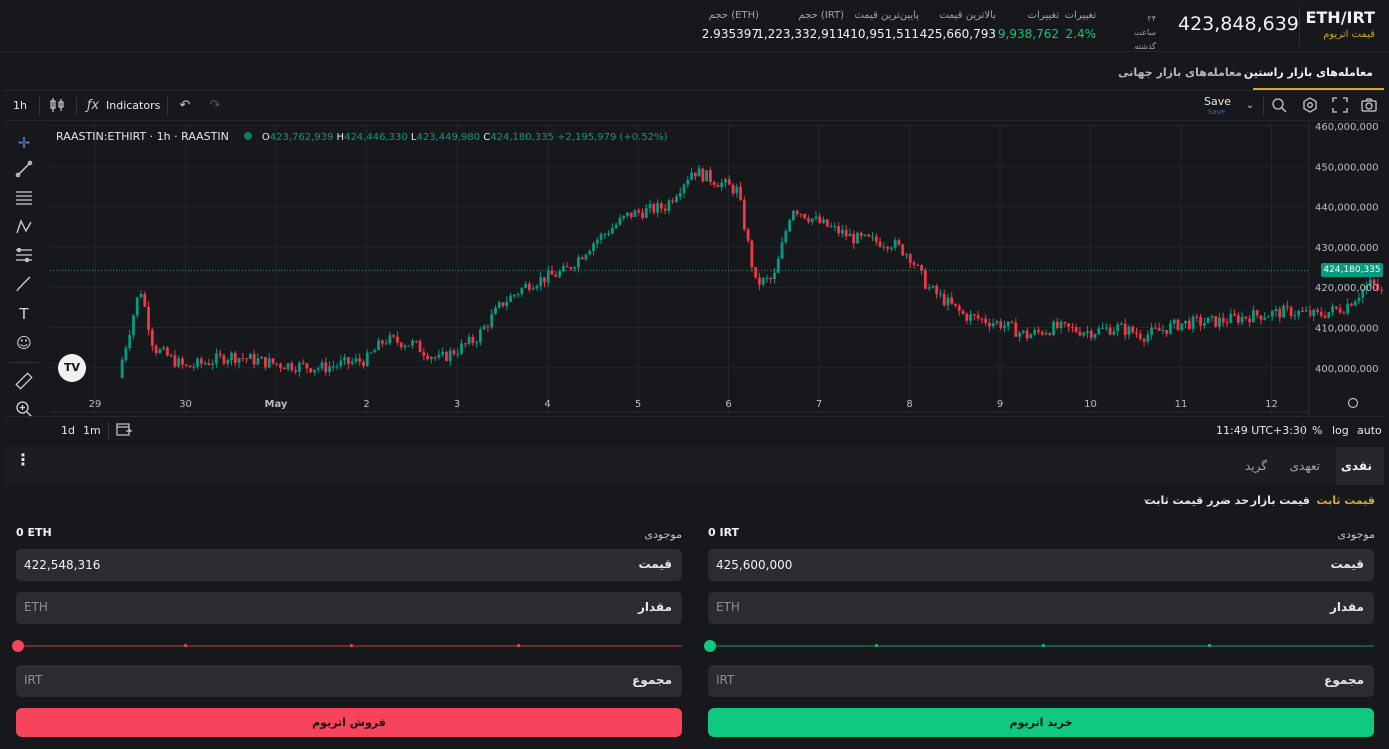  What do you see at coordinates (185, 106) in the screenshot?
I see `undo-icon: ↶` at bounding box center [185, 106].